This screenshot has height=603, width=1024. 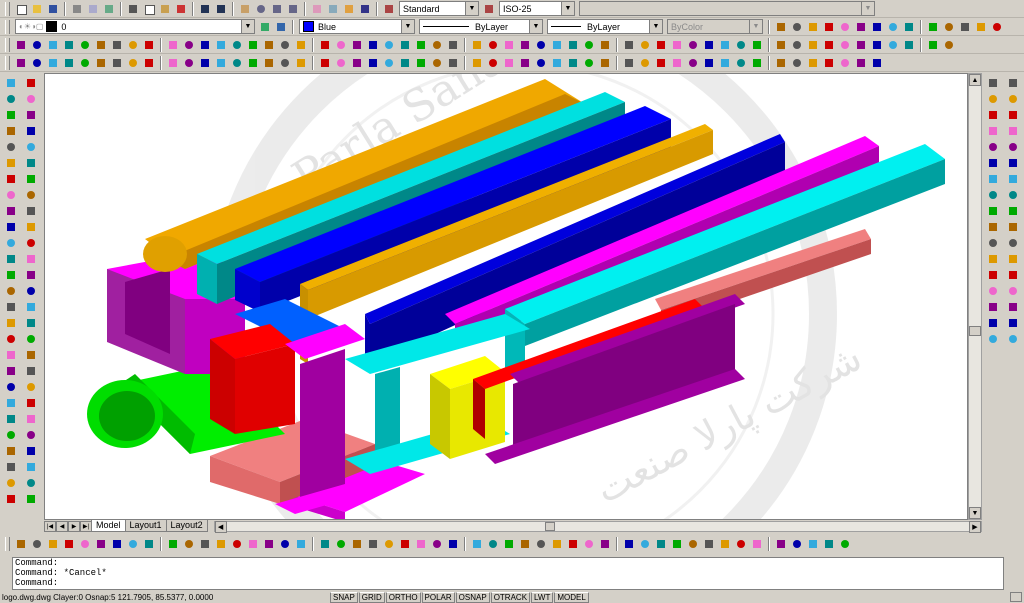 I want to click on scroll-up-icon: ▲, so click(x=975, y=80).